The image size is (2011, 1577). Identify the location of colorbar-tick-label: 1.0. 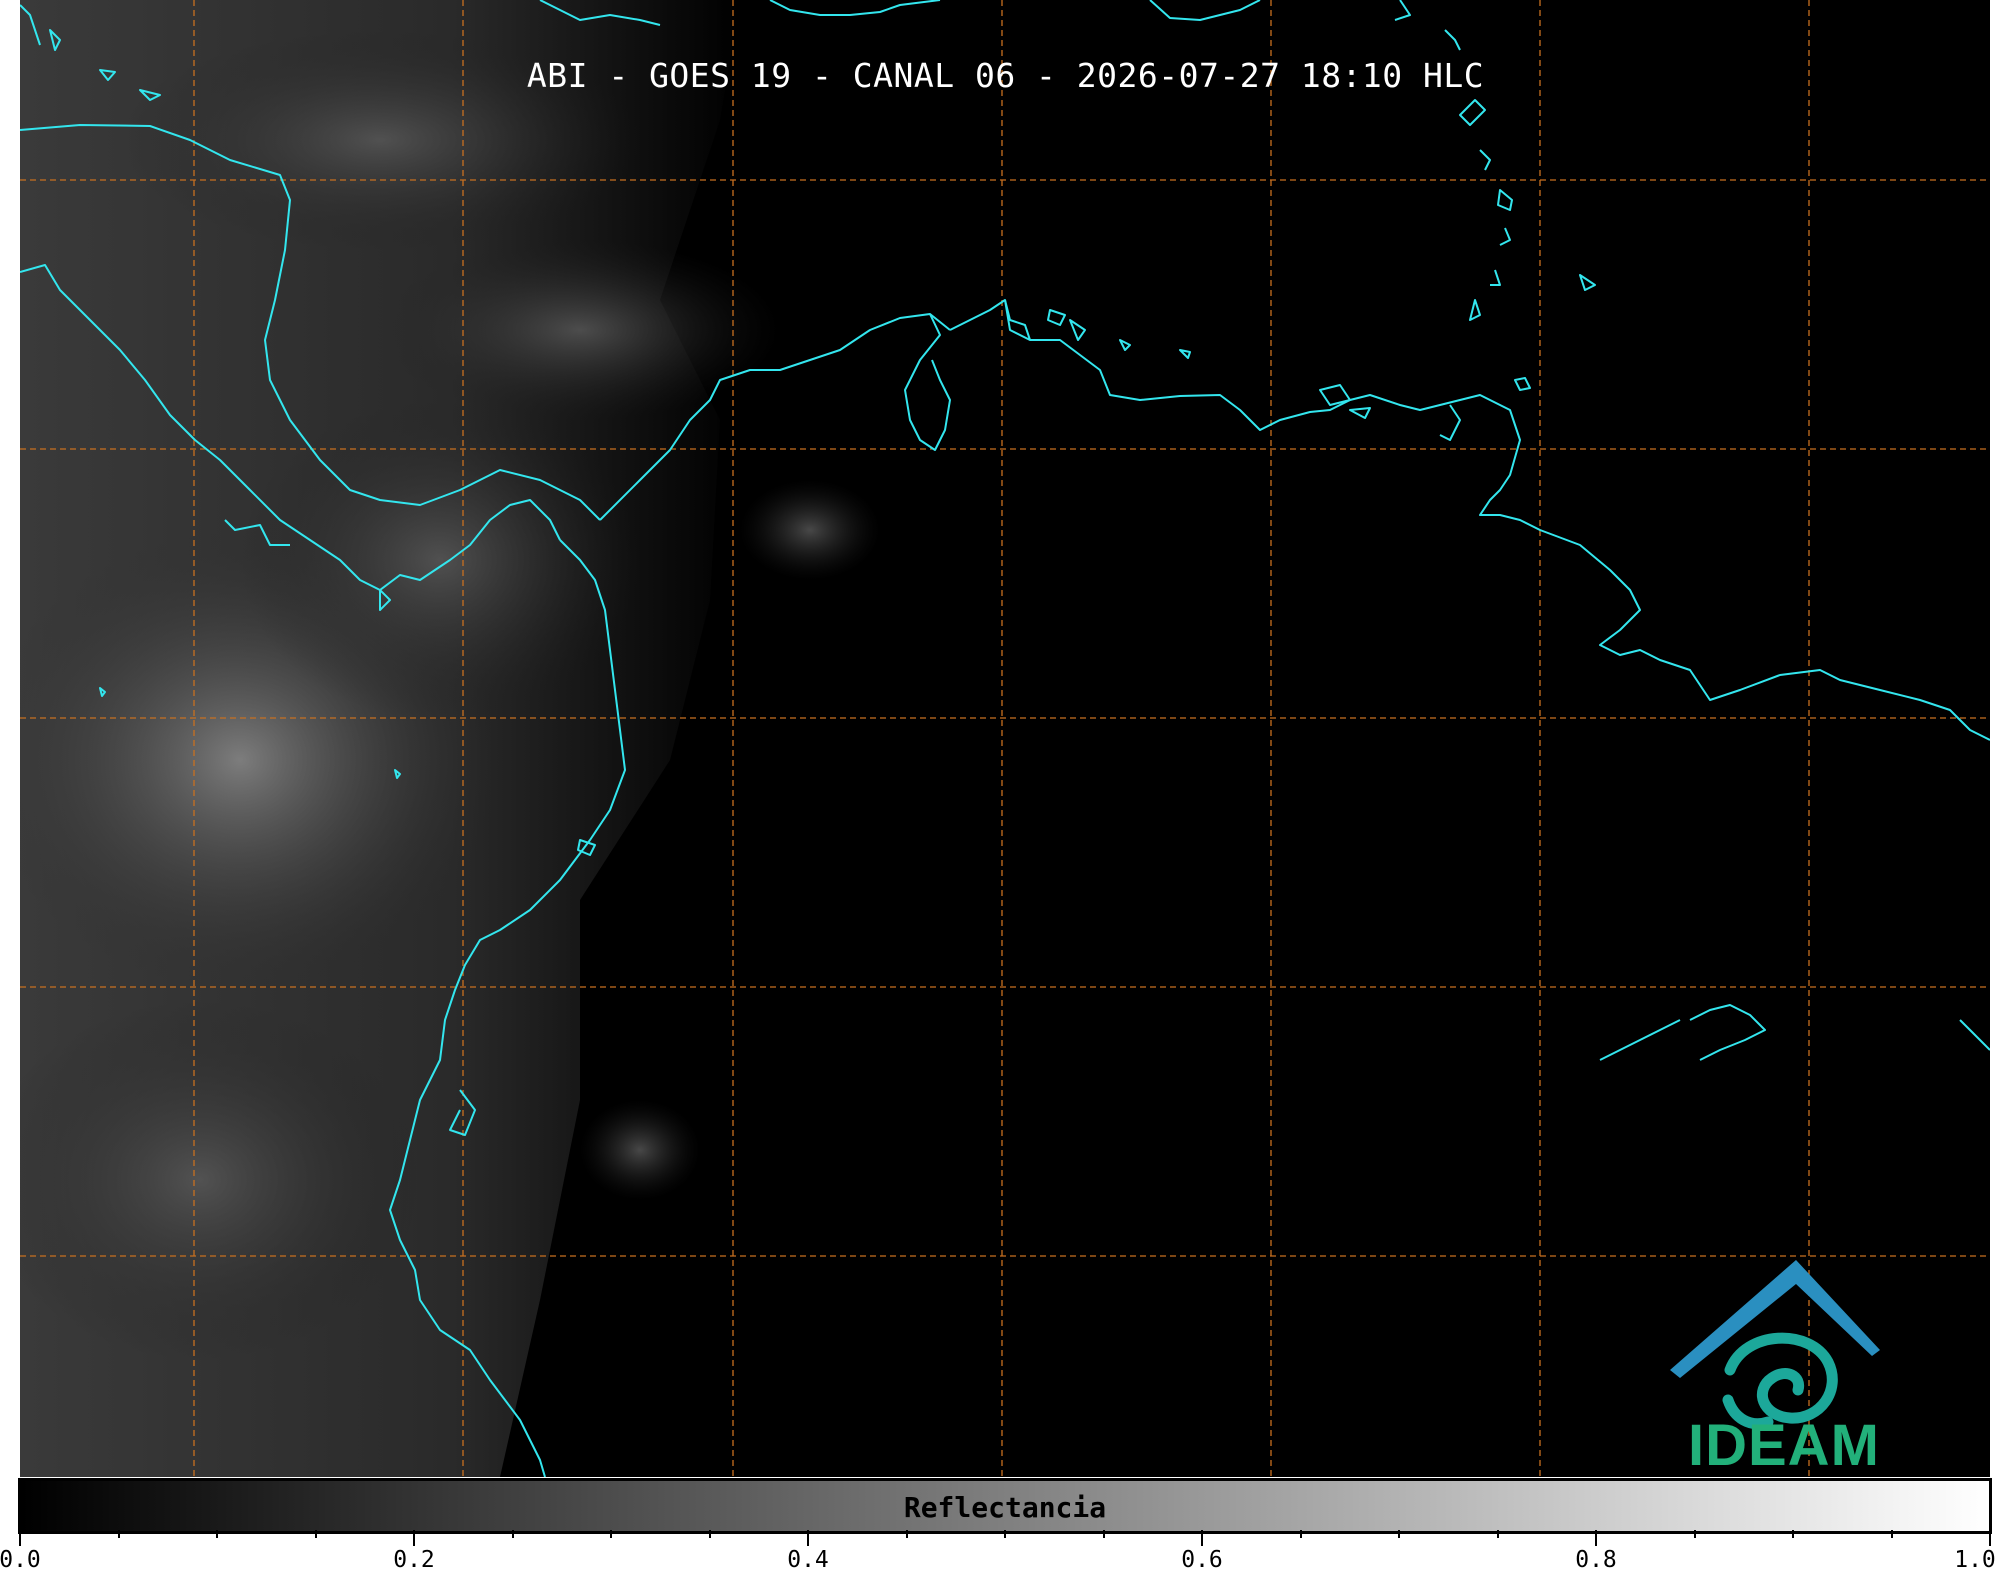
(1975, 1560).